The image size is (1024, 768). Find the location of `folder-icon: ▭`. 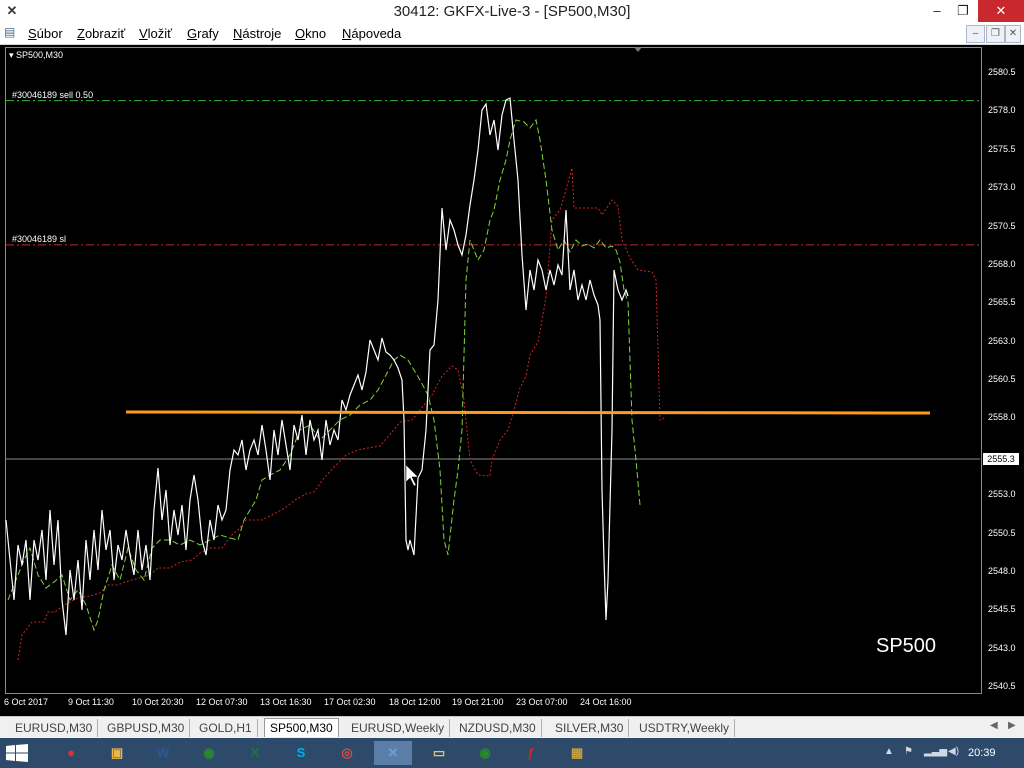

folder-icon: ▭ is located at coordinates (439, 753).